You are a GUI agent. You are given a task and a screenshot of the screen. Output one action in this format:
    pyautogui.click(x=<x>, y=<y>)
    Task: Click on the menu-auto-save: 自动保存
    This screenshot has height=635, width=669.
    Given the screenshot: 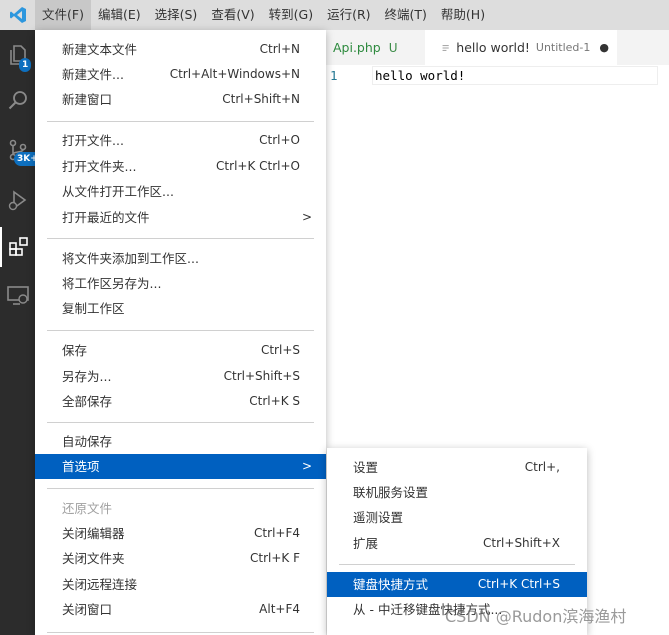 What is the action you would take?
    pyautogui.click(x=180, y=441)
    